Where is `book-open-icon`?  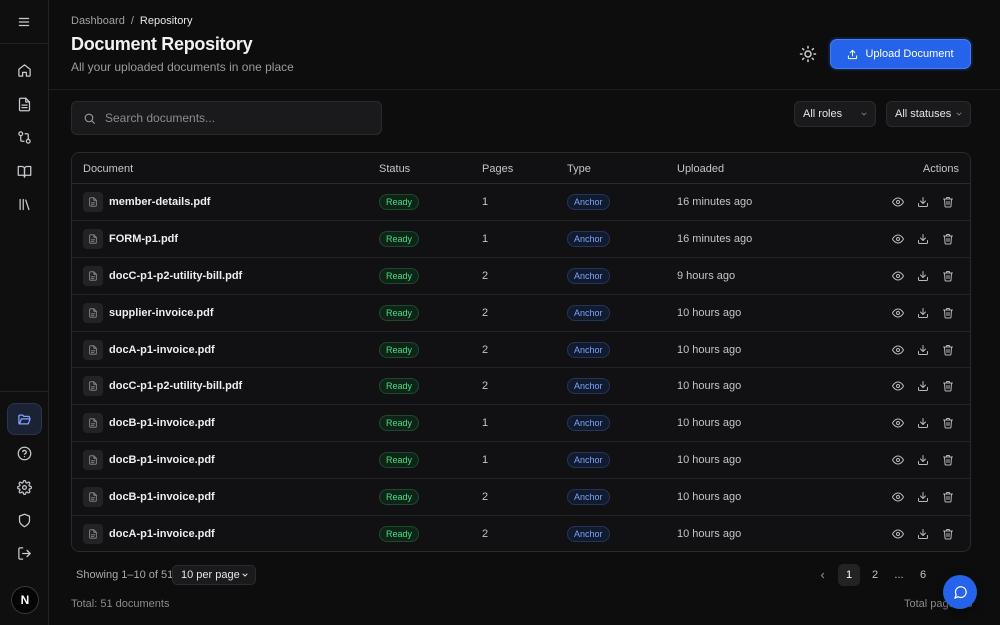
book-open-icon is located at coordinates (24, 171).